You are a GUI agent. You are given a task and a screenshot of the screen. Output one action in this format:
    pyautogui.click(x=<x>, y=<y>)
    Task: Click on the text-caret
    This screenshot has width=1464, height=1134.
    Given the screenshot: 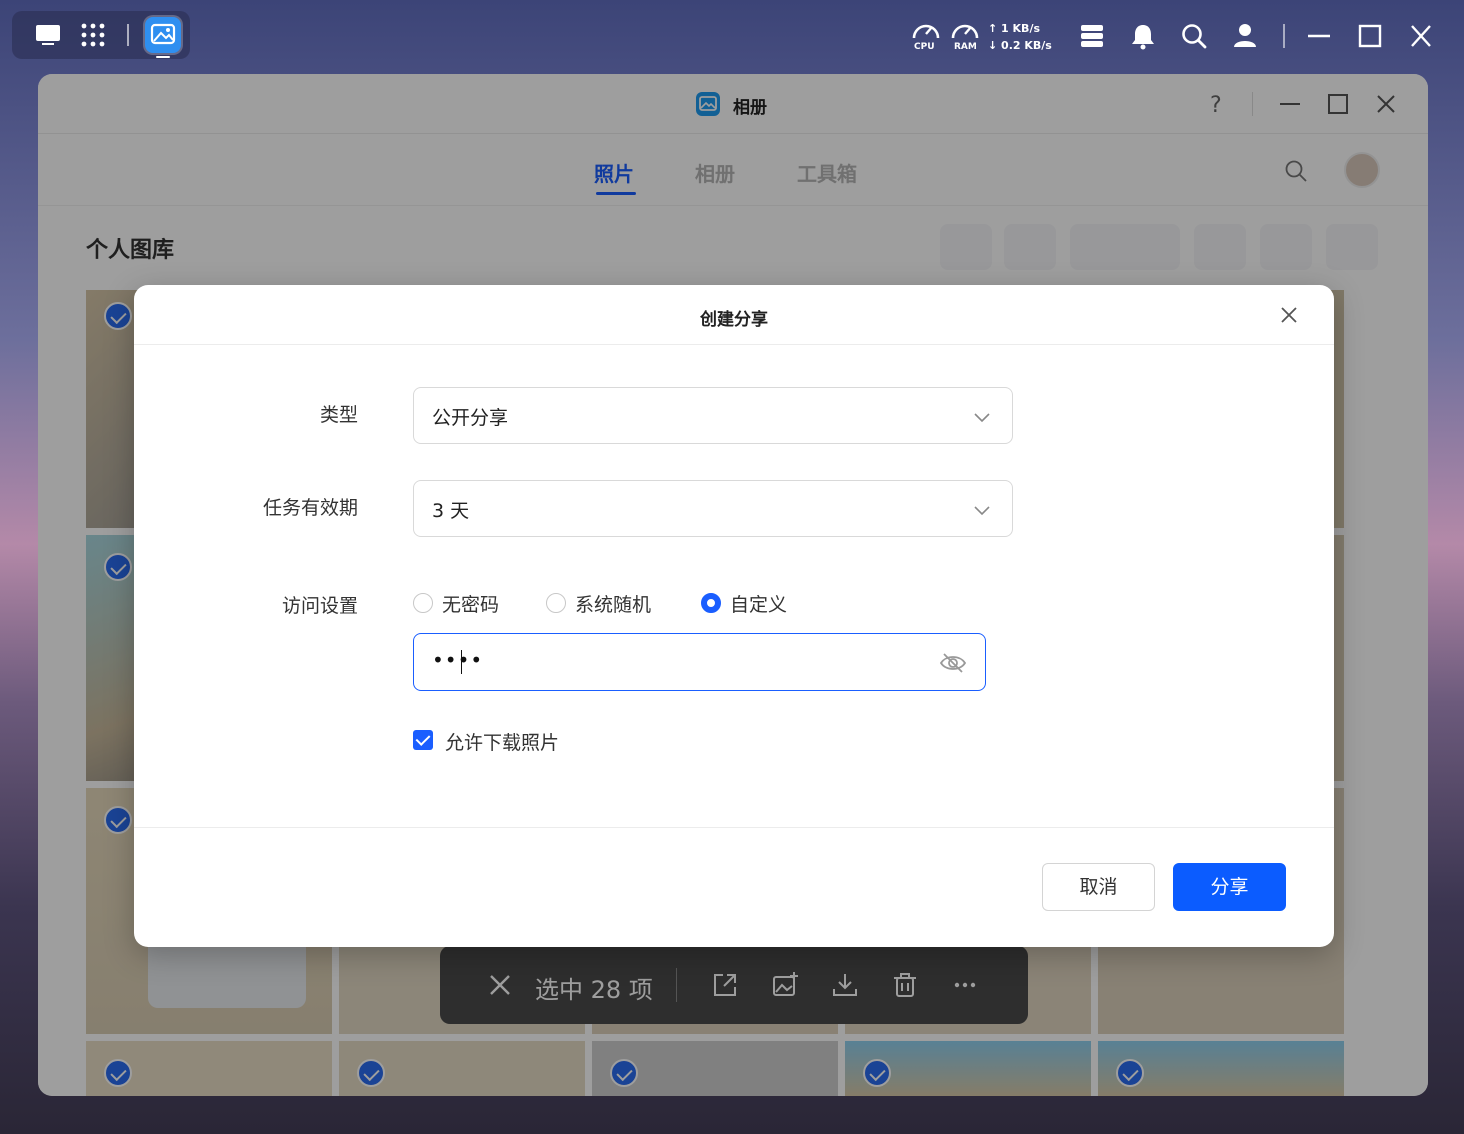 What is the action you would take?
    pyautogui.click(x=461, y=662)
    